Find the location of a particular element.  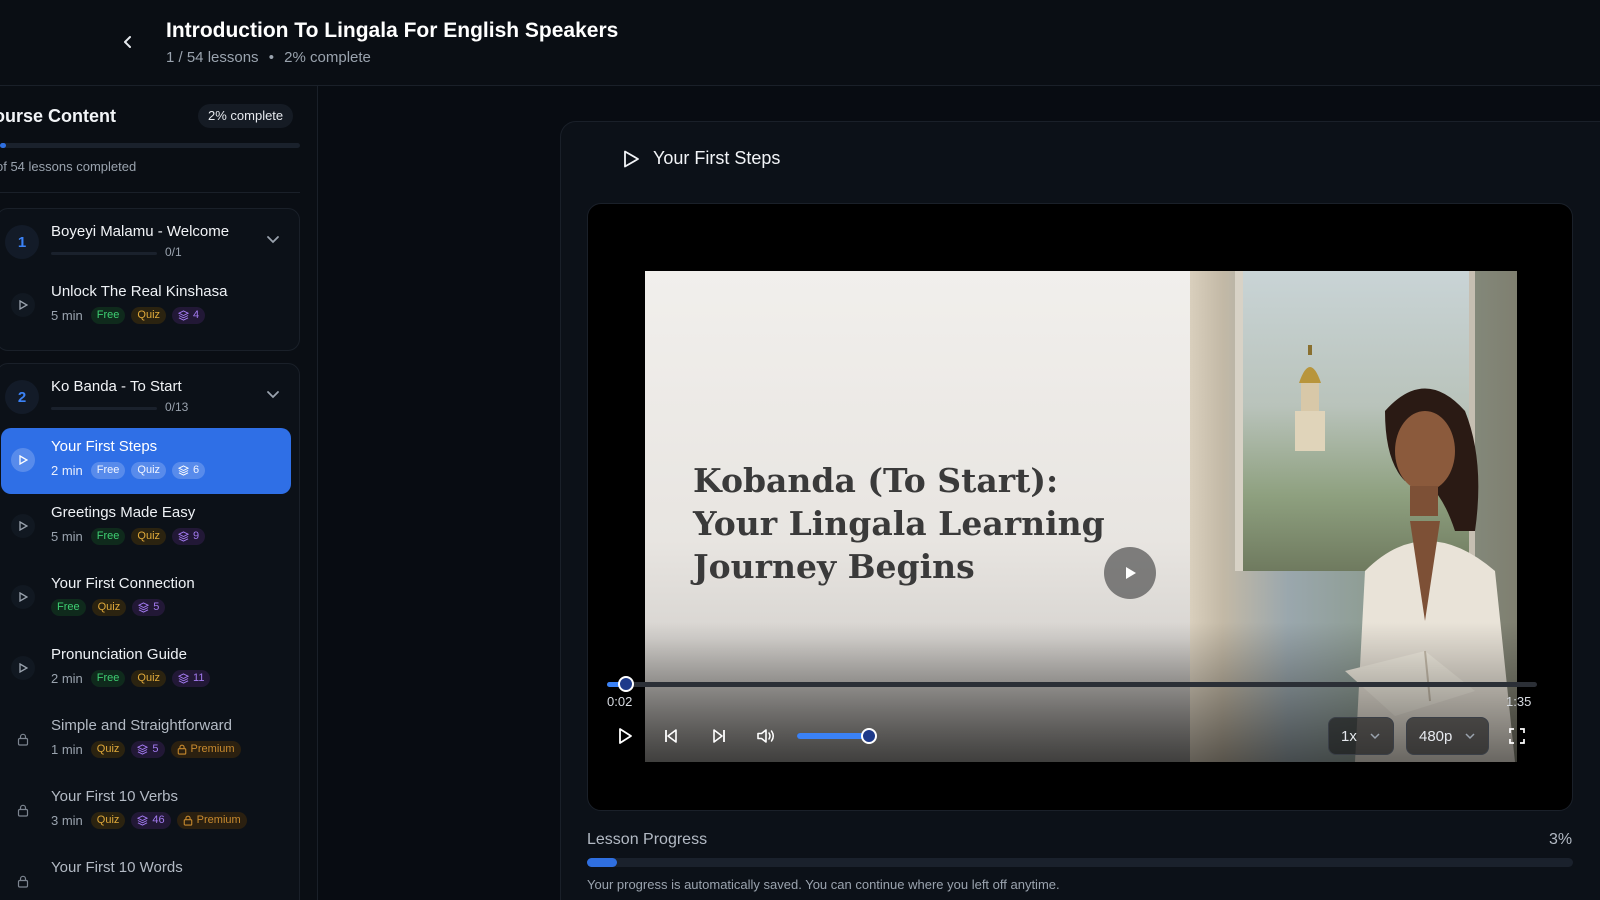

skip-forward-icon is located at coordinates (719, 736).